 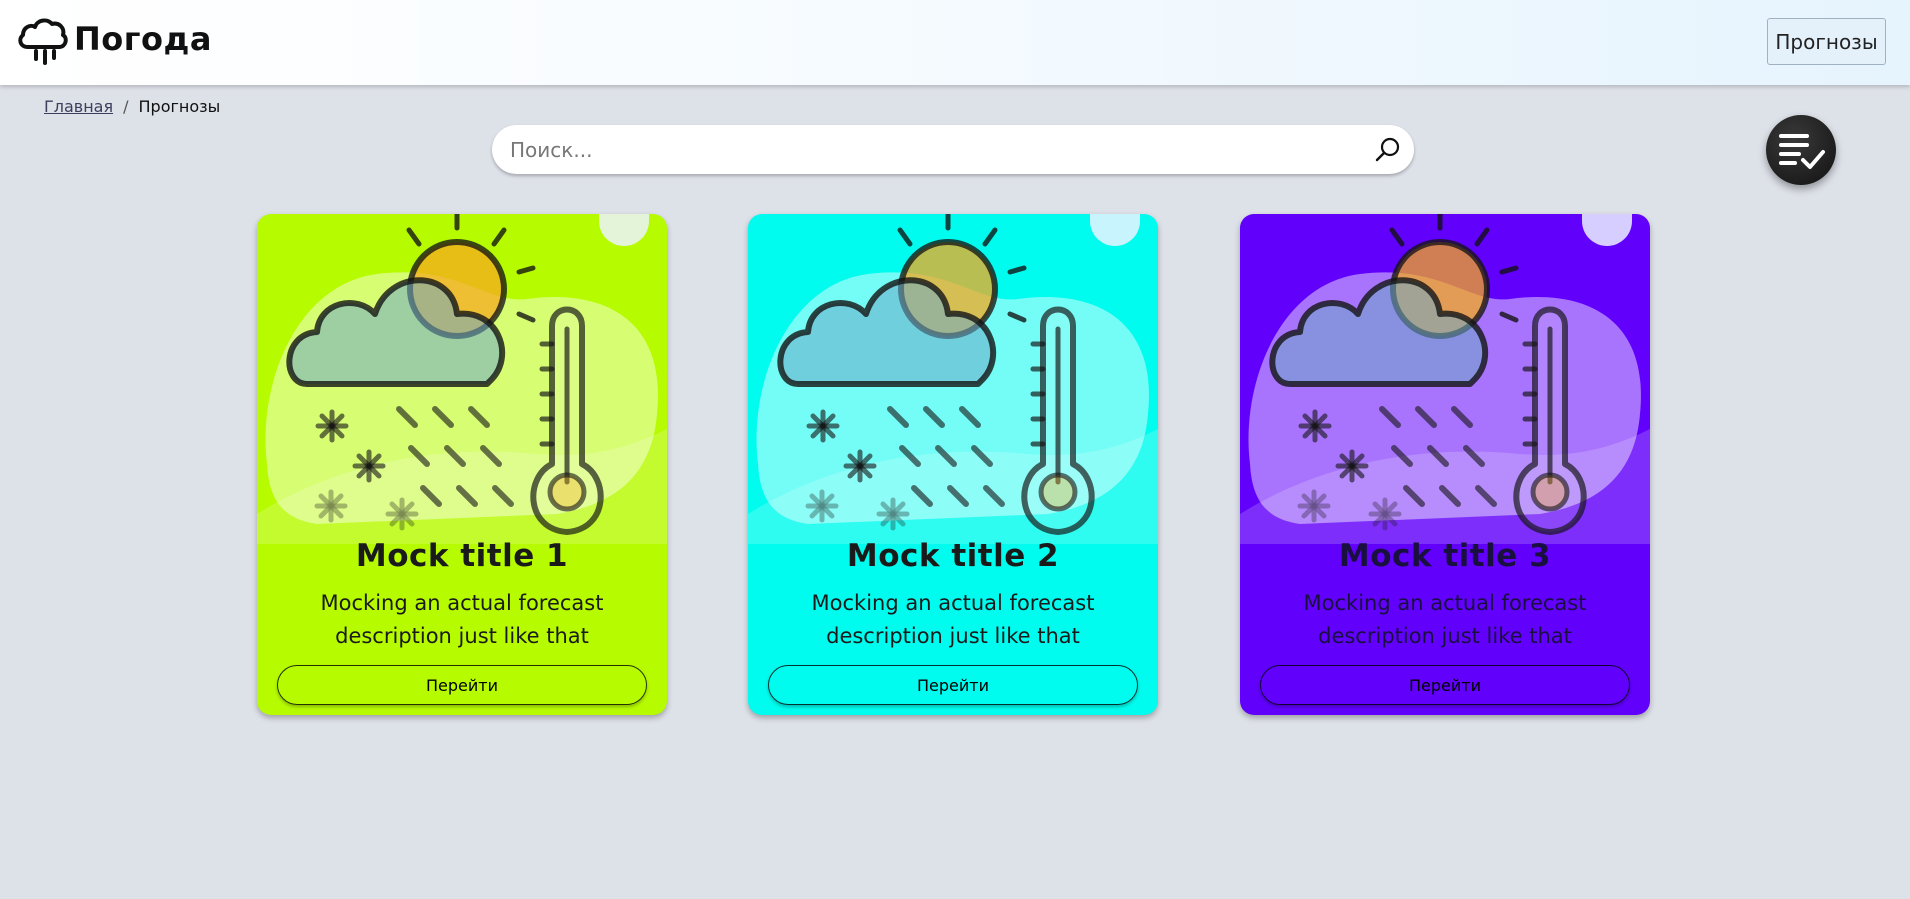 What do you see at coordinates (179, 106) in the screenshot?
I see `breadcrumb-current: Прогнозы` at bounding box center [179, 106].